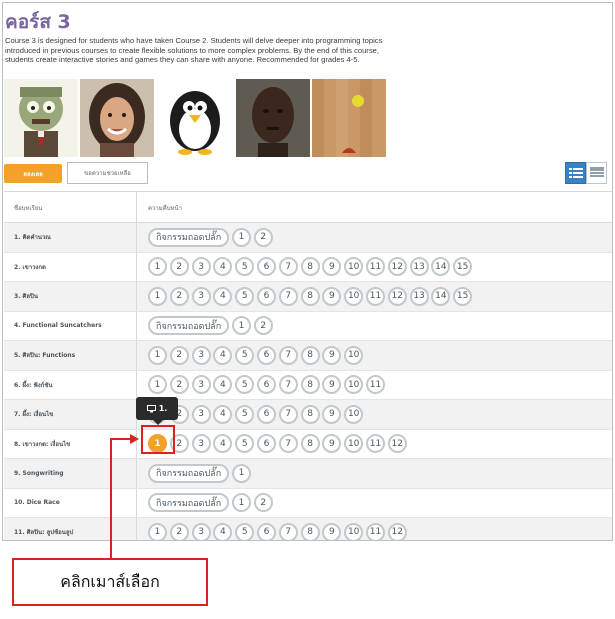 This screenshot has height=619, width=615. Describe the element at coordinates (575, 173) in the screenshot. I see `list-view-button` at that location.